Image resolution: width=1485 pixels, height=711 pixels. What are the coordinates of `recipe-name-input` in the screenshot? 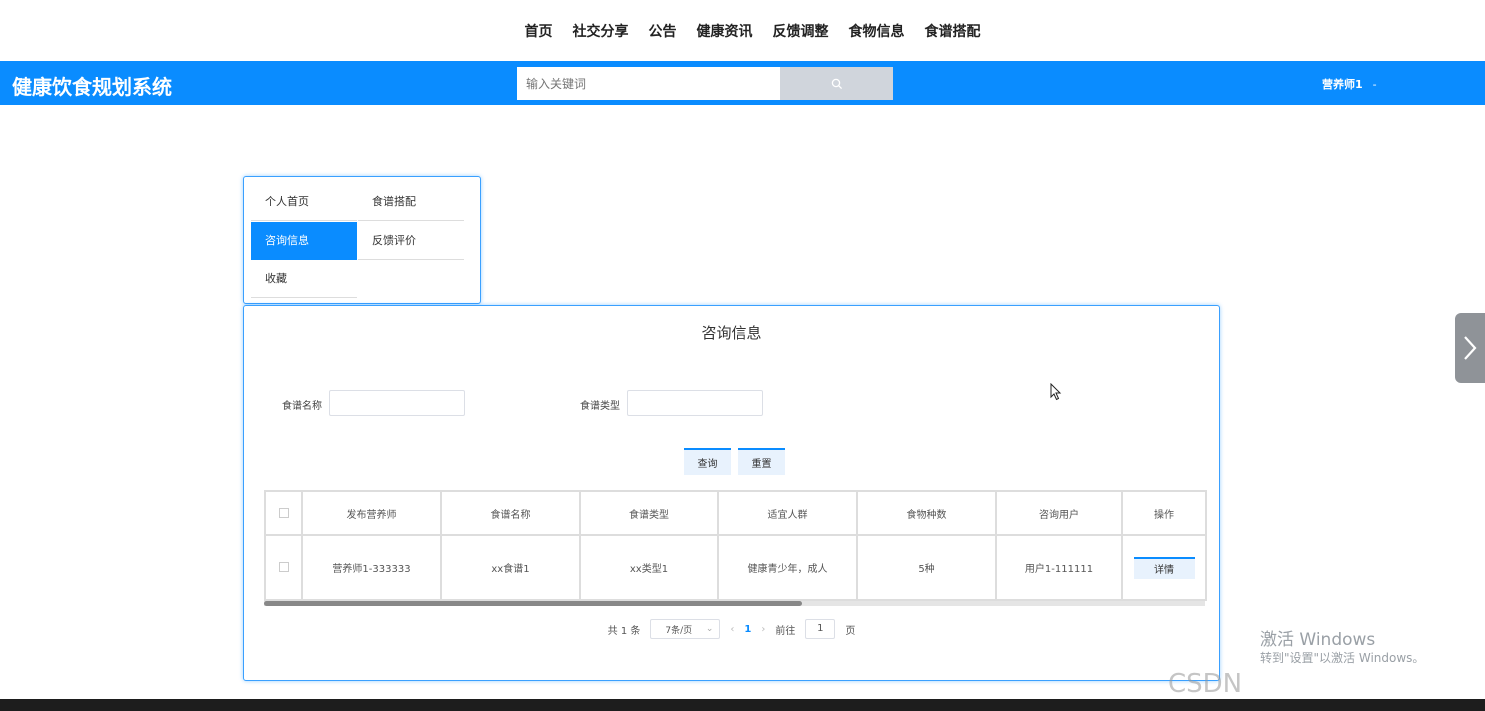 It's located at (397, 403).